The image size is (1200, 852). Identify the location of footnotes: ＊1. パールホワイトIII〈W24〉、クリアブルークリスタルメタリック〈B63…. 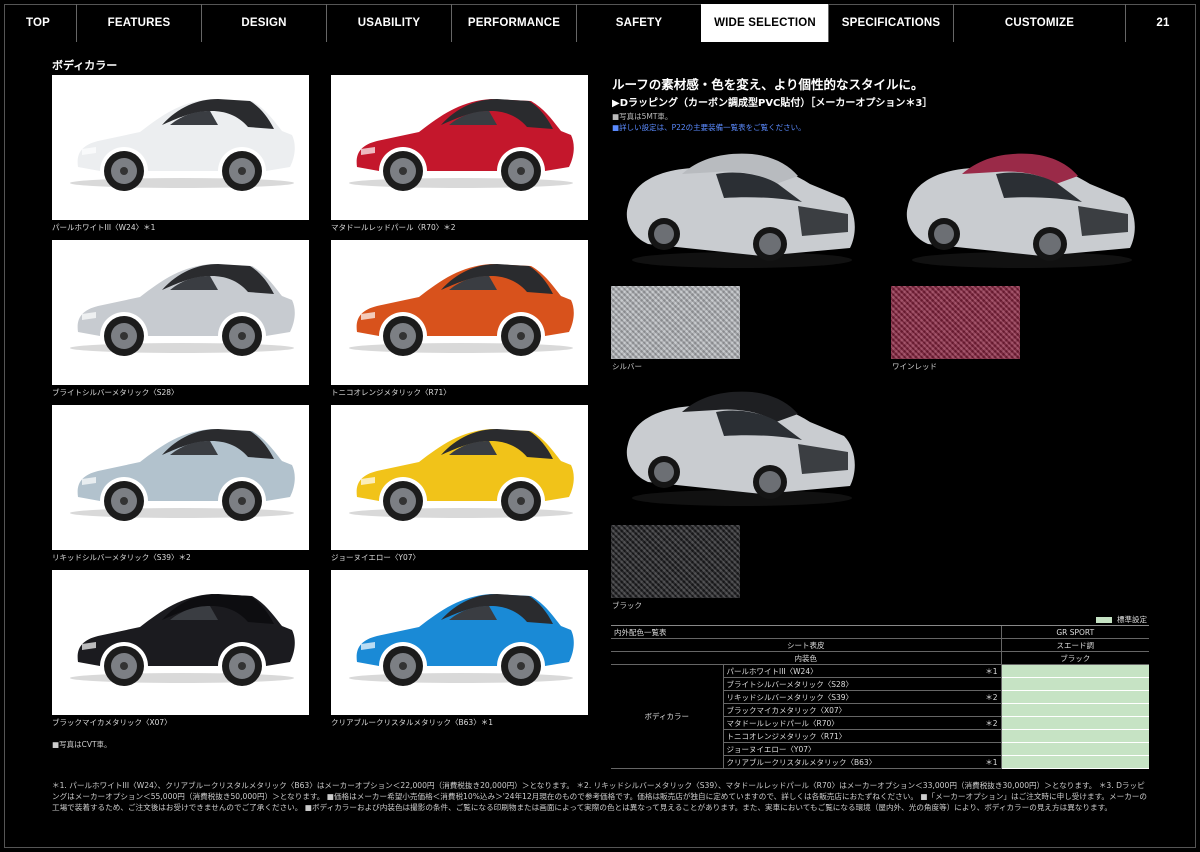
(599, 797).